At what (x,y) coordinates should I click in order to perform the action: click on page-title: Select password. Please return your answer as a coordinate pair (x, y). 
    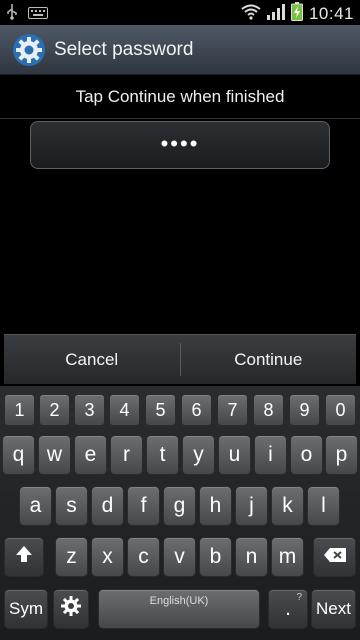
    Looking at the image, I should click on (124, 49).